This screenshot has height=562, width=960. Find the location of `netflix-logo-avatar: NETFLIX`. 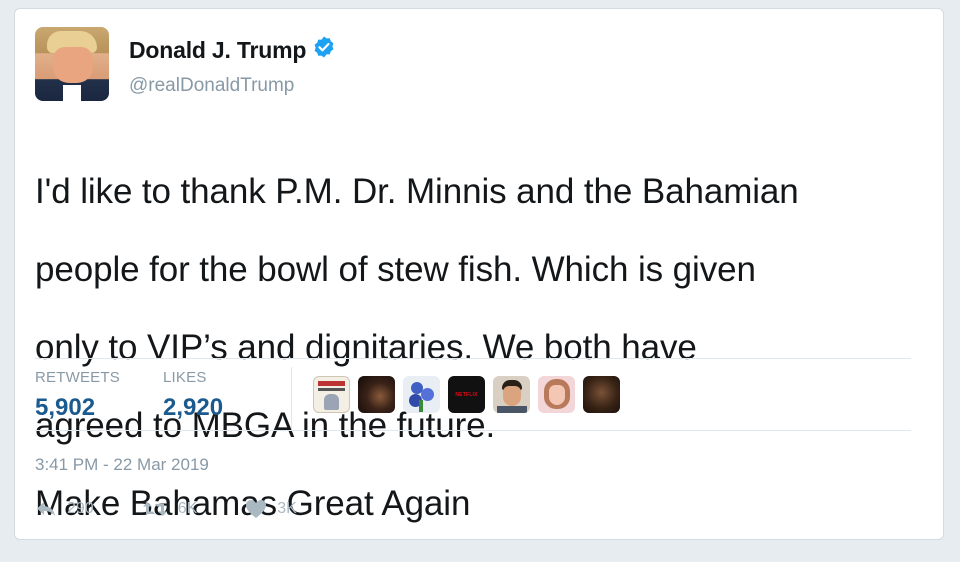

netflix-logo-avatar: NETFLIX is located at coordinates (466, 394).